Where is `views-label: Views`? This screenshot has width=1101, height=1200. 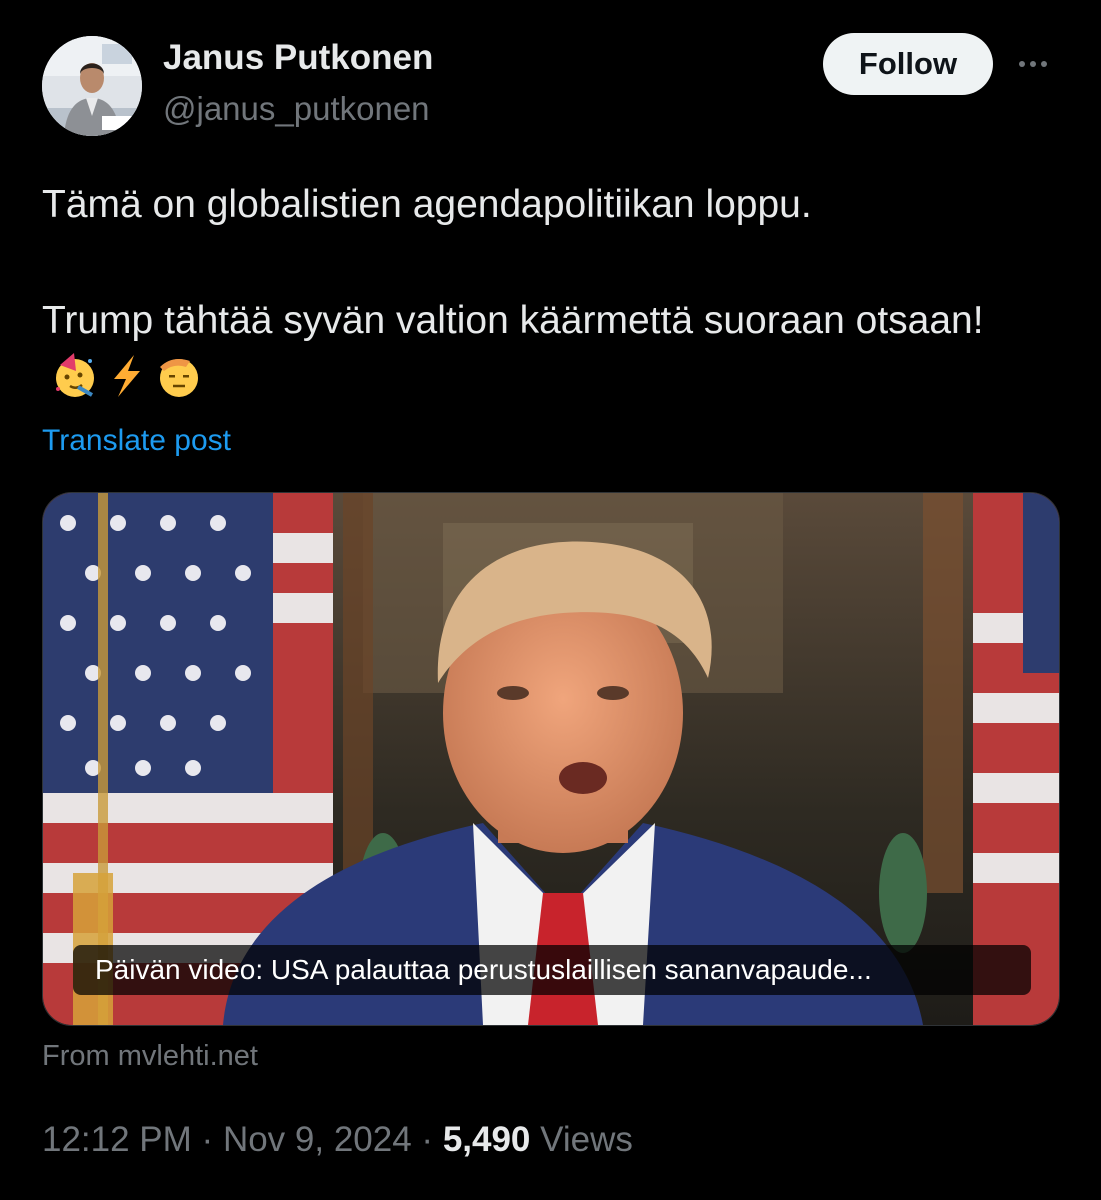 views-label: Views is located at coordinates (586, 1139).